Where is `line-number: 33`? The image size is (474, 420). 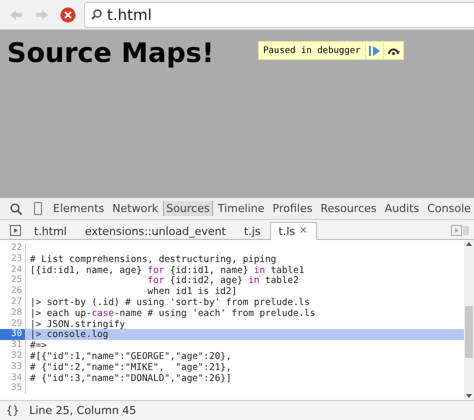 line-number: 33 is located at coordinates (13, 367).